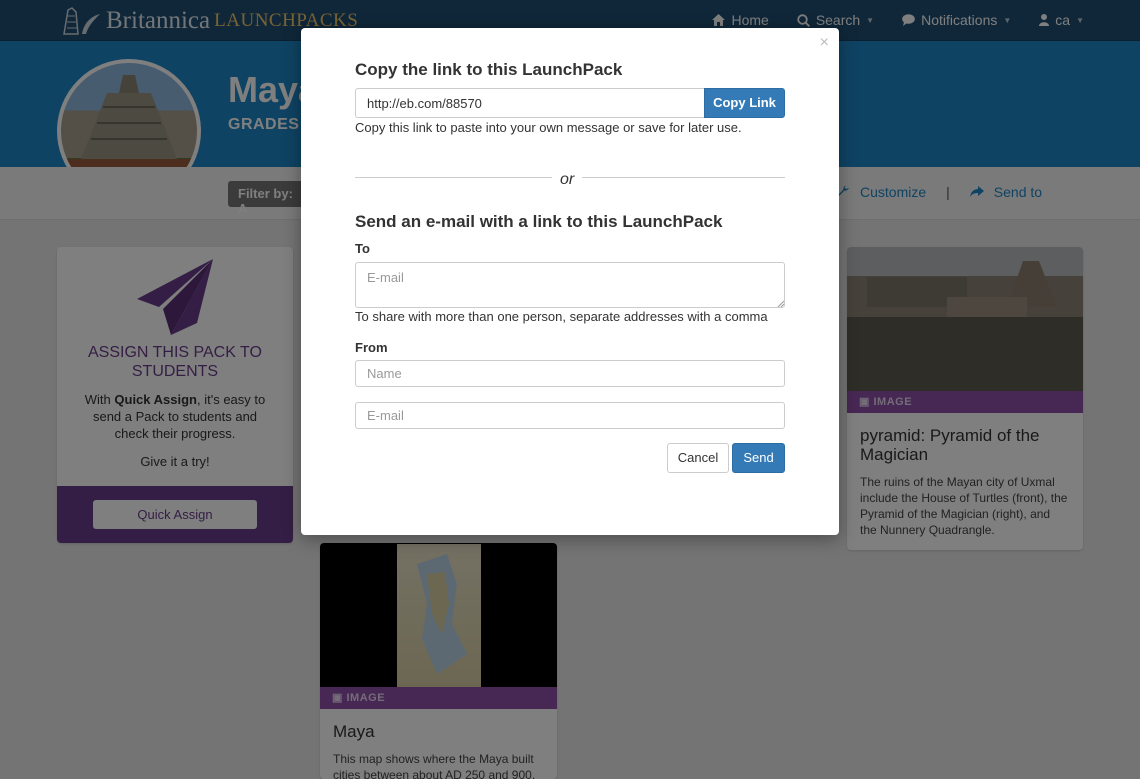  What do you see at coordinates (570, 373) in the screenshot?
I see `name-field` at bounding box center [570, 373].